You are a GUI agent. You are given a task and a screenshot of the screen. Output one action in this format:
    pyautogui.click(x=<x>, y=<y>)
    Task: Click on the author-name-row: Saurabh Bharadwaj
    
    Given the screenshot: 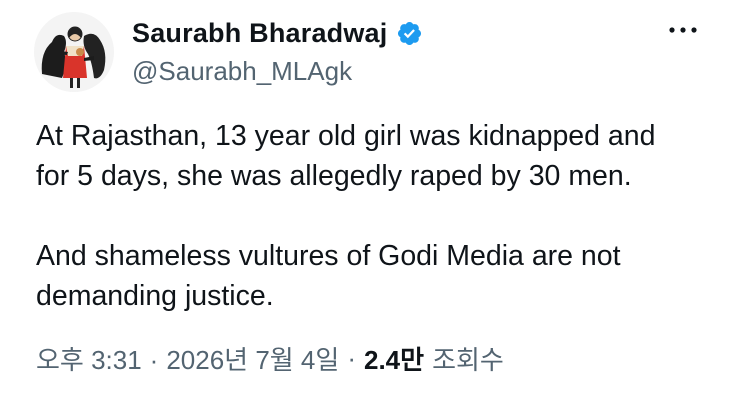 What is the action you would take?
    pyautogui.click(x=277, y=33)
    